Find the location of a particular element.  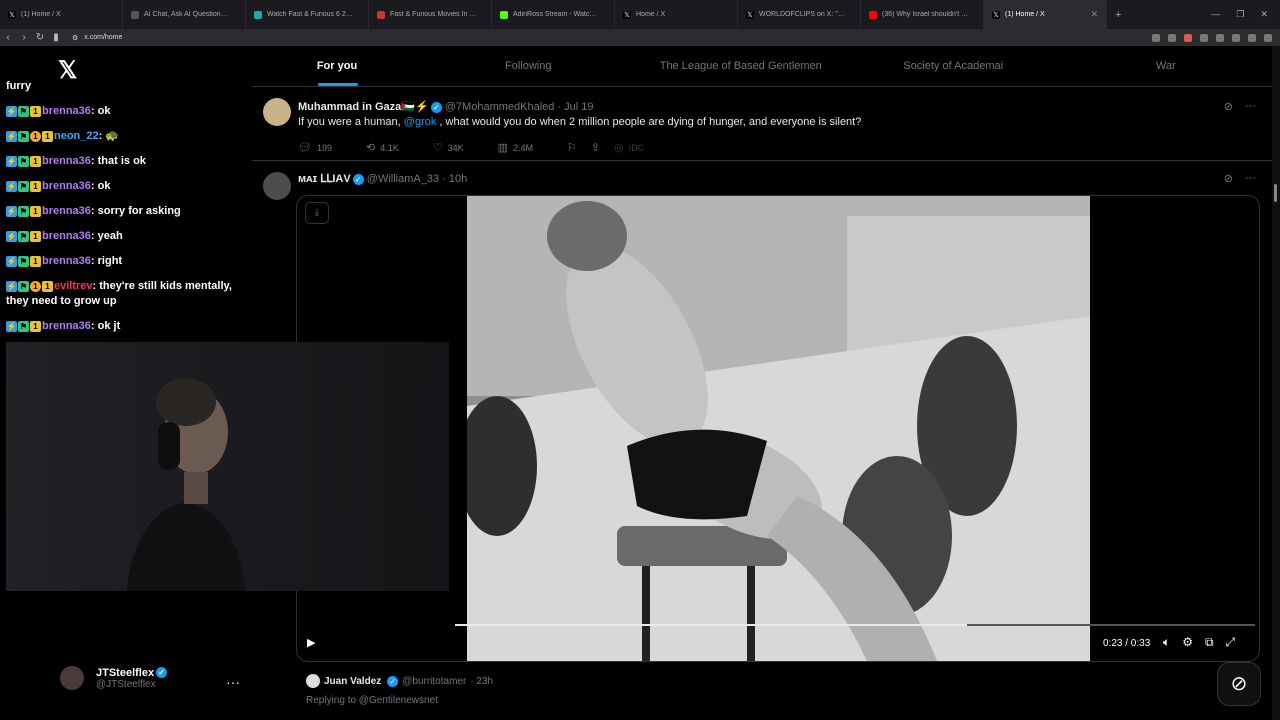

tab-following: Following is located at coordinates (528, 66).